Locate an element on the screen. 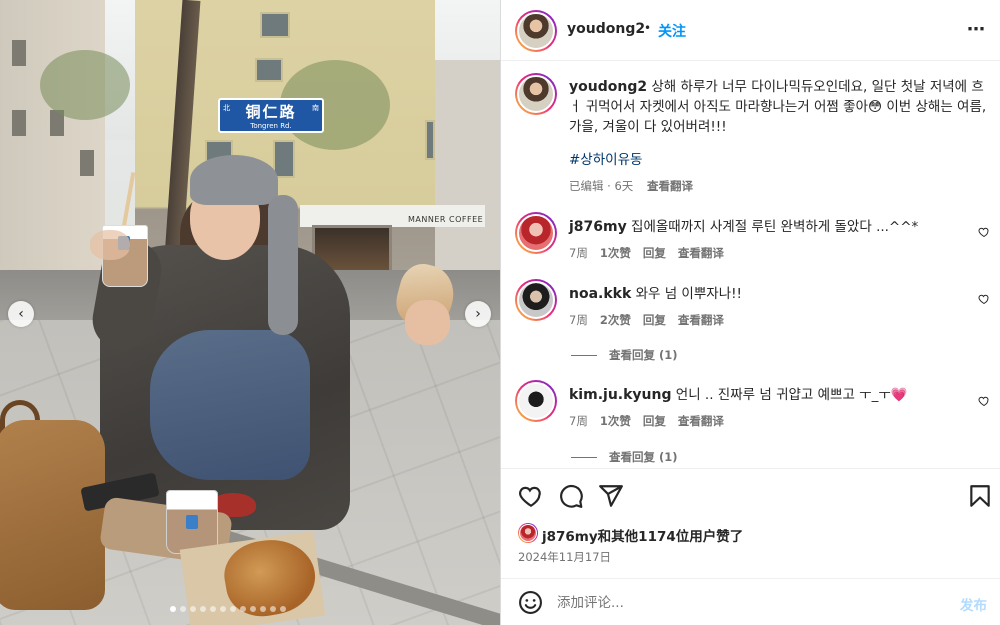 Image resolution: width=1000 pixels, height=625 pixels. more-horizontal-icon: ⋯ is located at coordinates (976, 29).